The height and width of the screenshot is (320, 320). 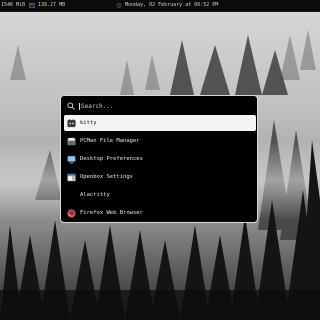 What do you see at coordinates (71, 195) in the screenshot?
I see `alacritty-icon` at bounding box center [71, 195].